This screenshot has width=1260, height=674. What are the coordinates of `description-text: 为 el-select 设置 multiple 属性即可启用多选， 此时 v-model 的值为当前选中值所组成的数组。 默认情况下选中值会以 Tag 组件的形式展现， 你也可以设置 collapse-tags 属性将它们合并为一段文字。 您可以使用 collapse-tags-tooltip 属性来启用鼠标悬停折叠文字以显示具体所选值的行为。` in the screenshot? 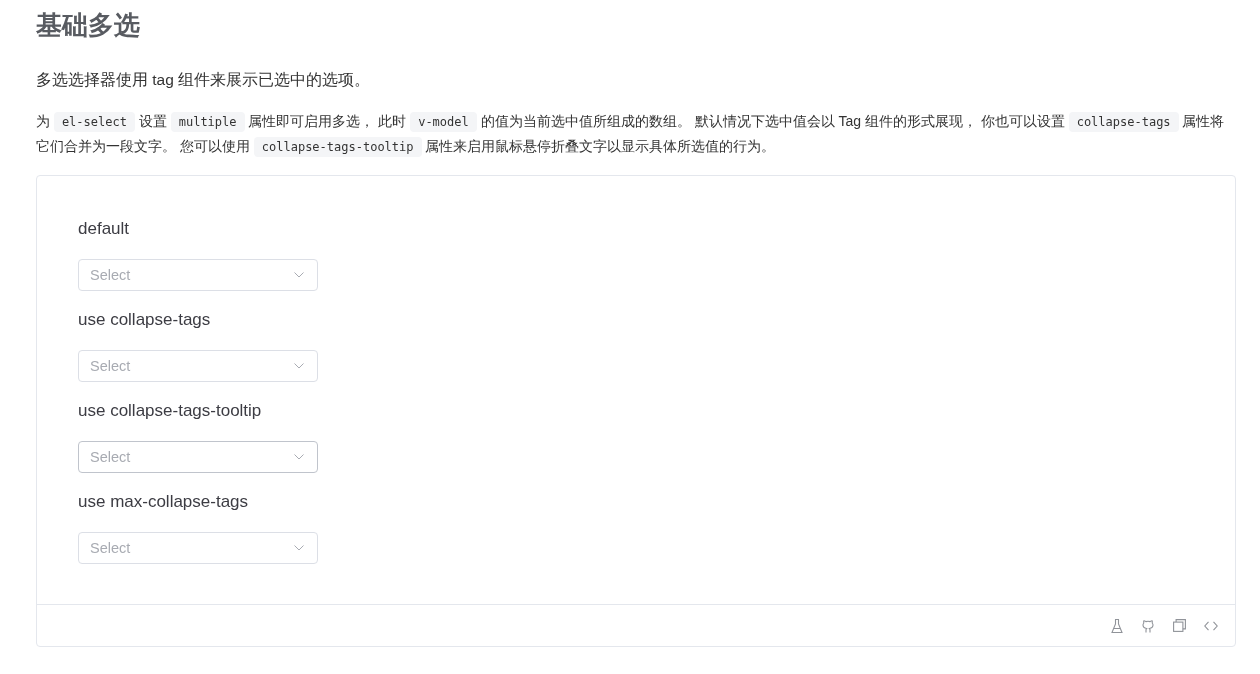 It's located at (636, 134).